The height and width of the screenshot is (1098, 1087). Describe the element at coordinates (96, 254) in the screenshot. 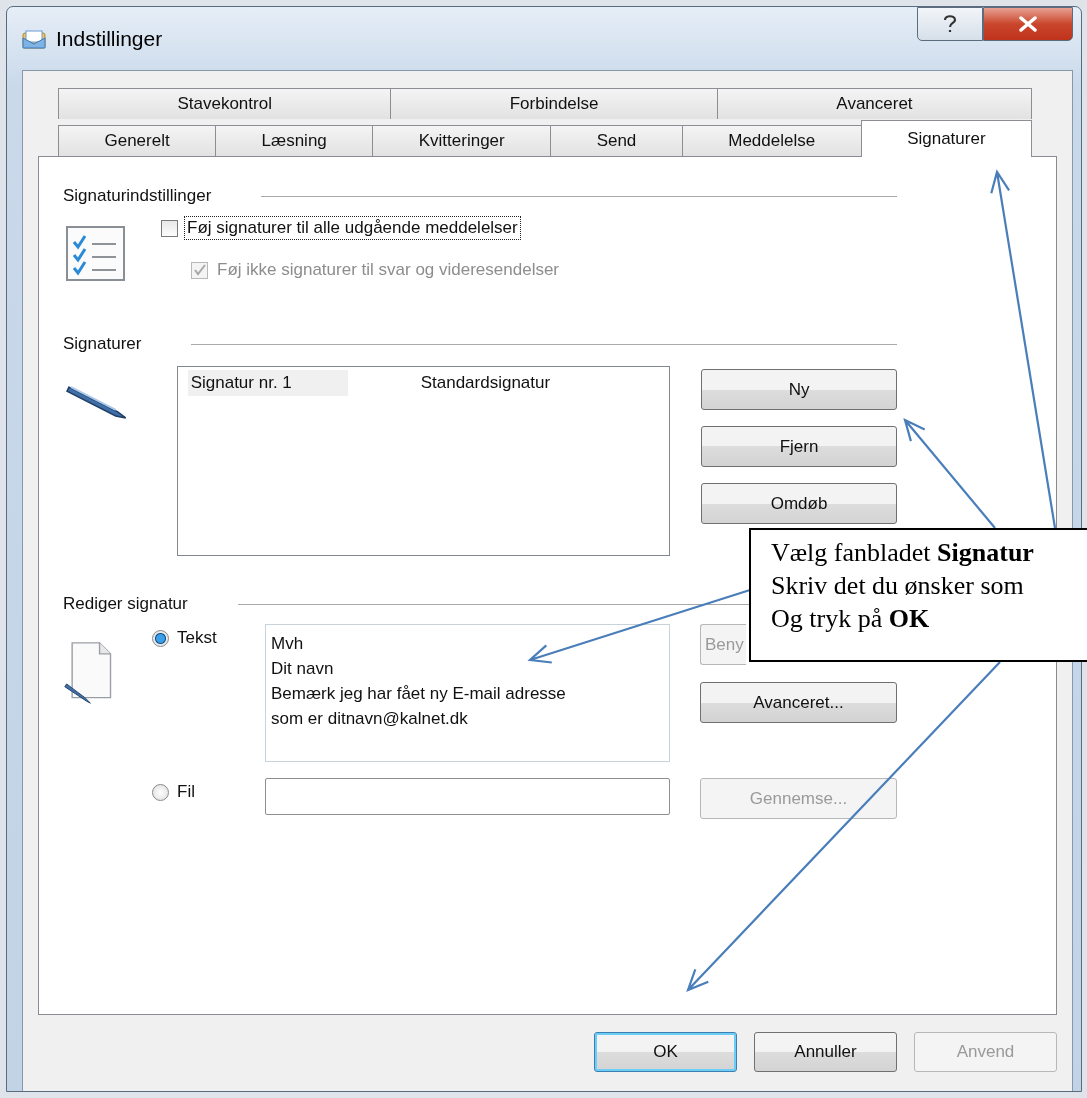

I see `checklist-icon` at that location.